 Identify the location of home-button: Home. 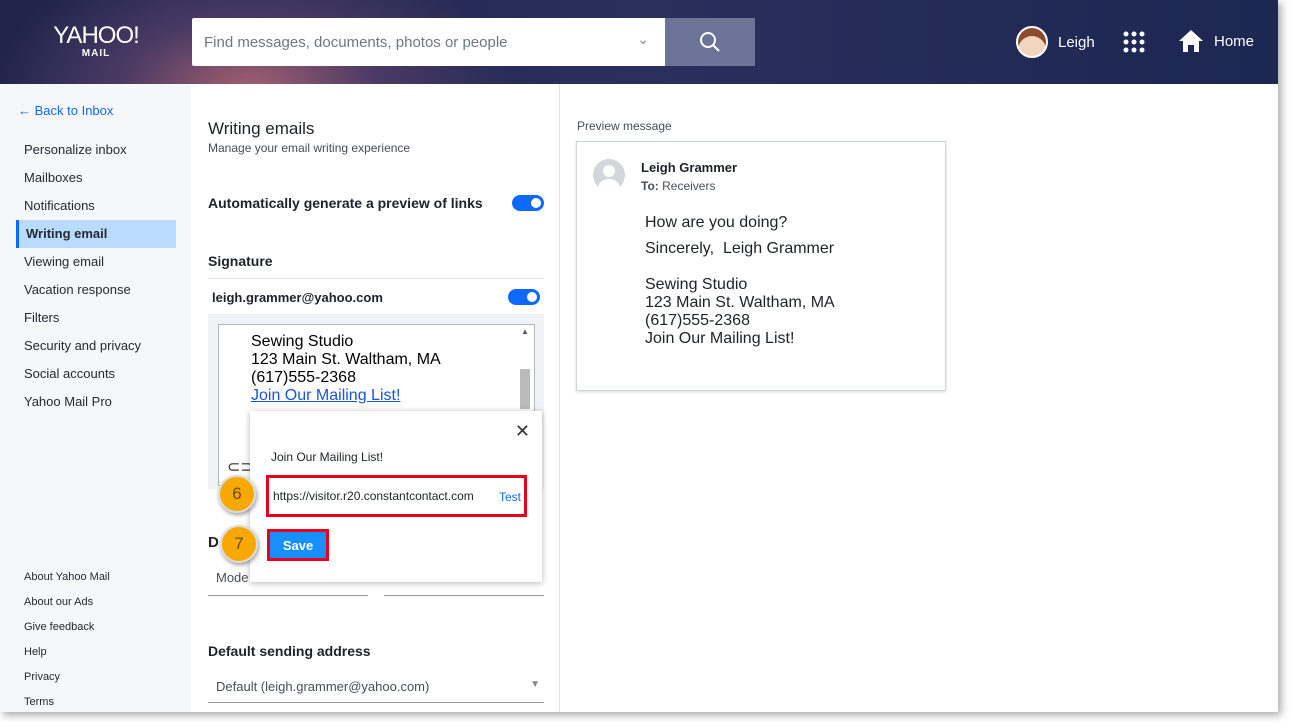
(1216, 41).